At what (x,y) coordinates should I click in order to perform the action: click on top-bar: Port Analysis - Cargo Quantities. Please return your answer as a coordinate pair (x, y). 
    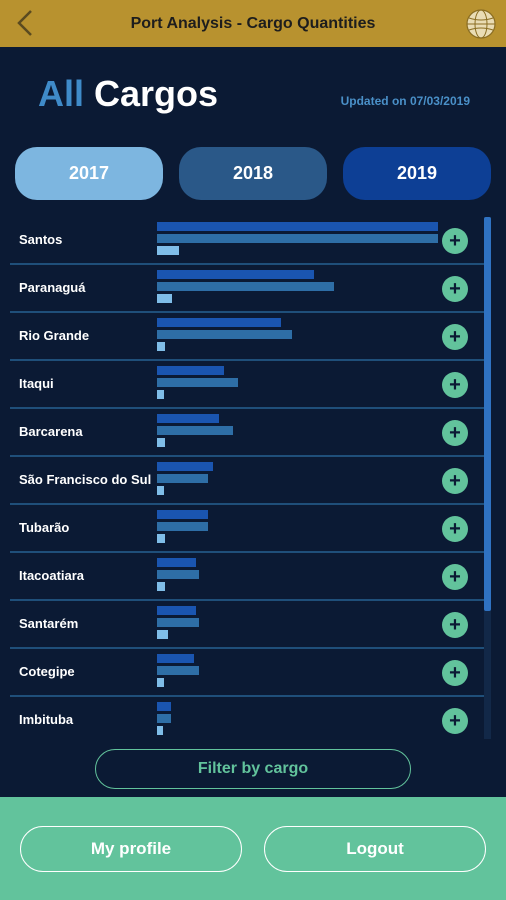
    Looking at the image, I should click on (253, 23).